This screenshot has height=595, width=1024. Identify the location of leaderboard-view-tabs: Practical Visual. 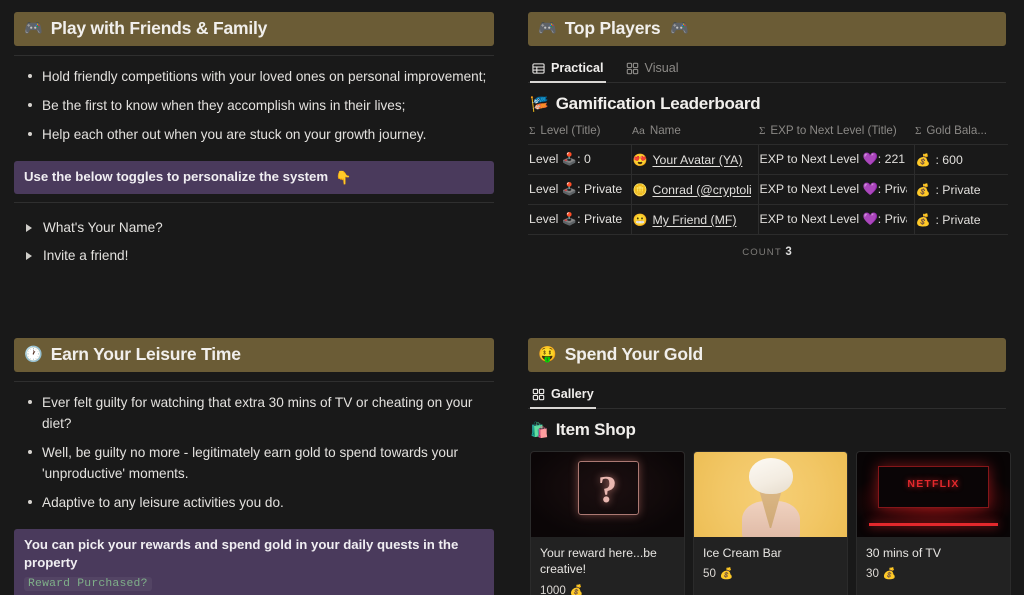
(767, 70).